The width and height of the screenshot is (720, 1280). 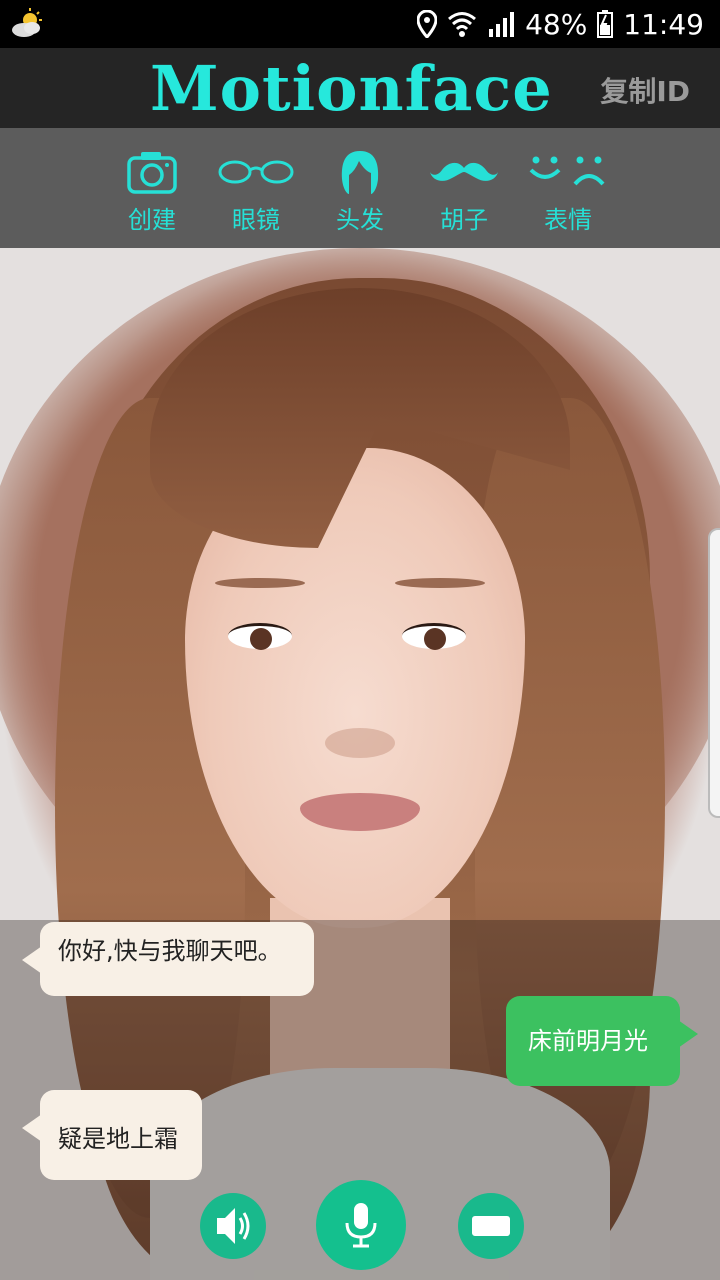 I want to click on tool-glasses-label: 眼镜, so click(x=256, y=220).